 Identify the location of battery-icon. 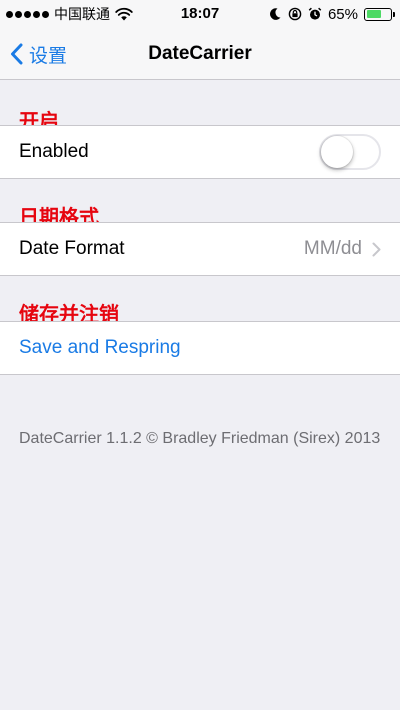
(379, 14).